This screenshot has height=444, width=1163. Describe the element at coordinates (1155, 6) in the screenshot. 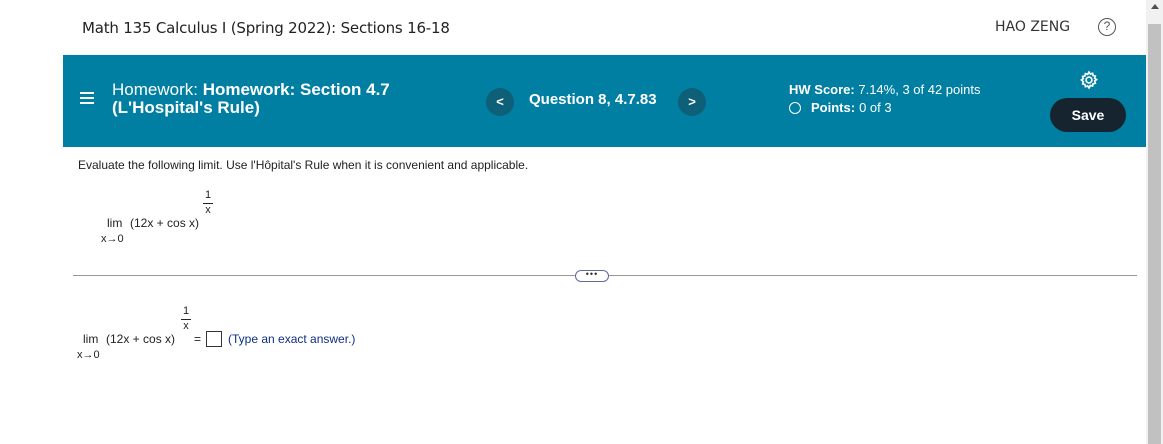

I see `scroll-up-arrow-icon` at that location.